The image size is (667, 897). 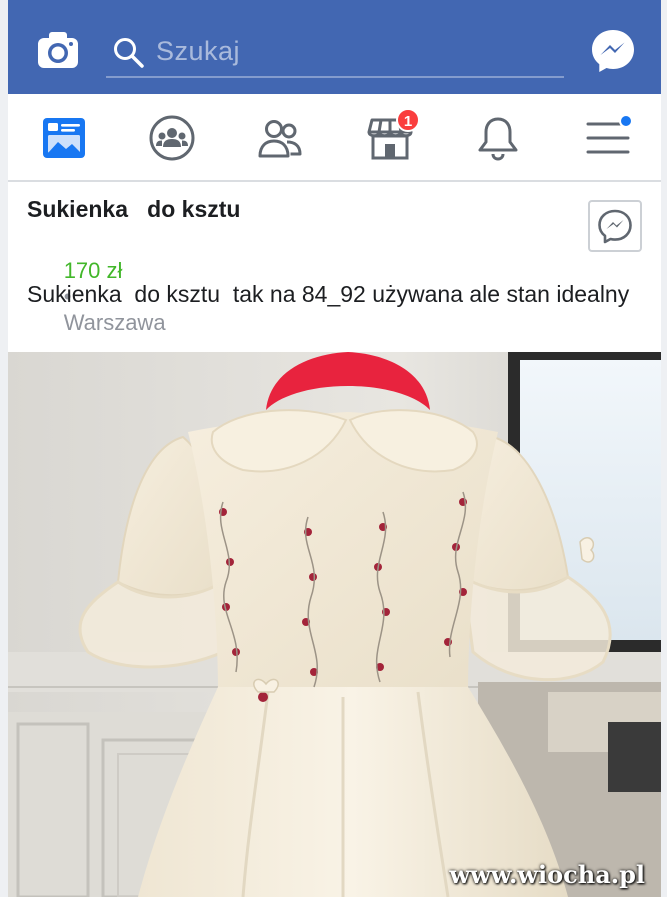 I want to click on nav-tab-groups, so click(x=172, y=138).